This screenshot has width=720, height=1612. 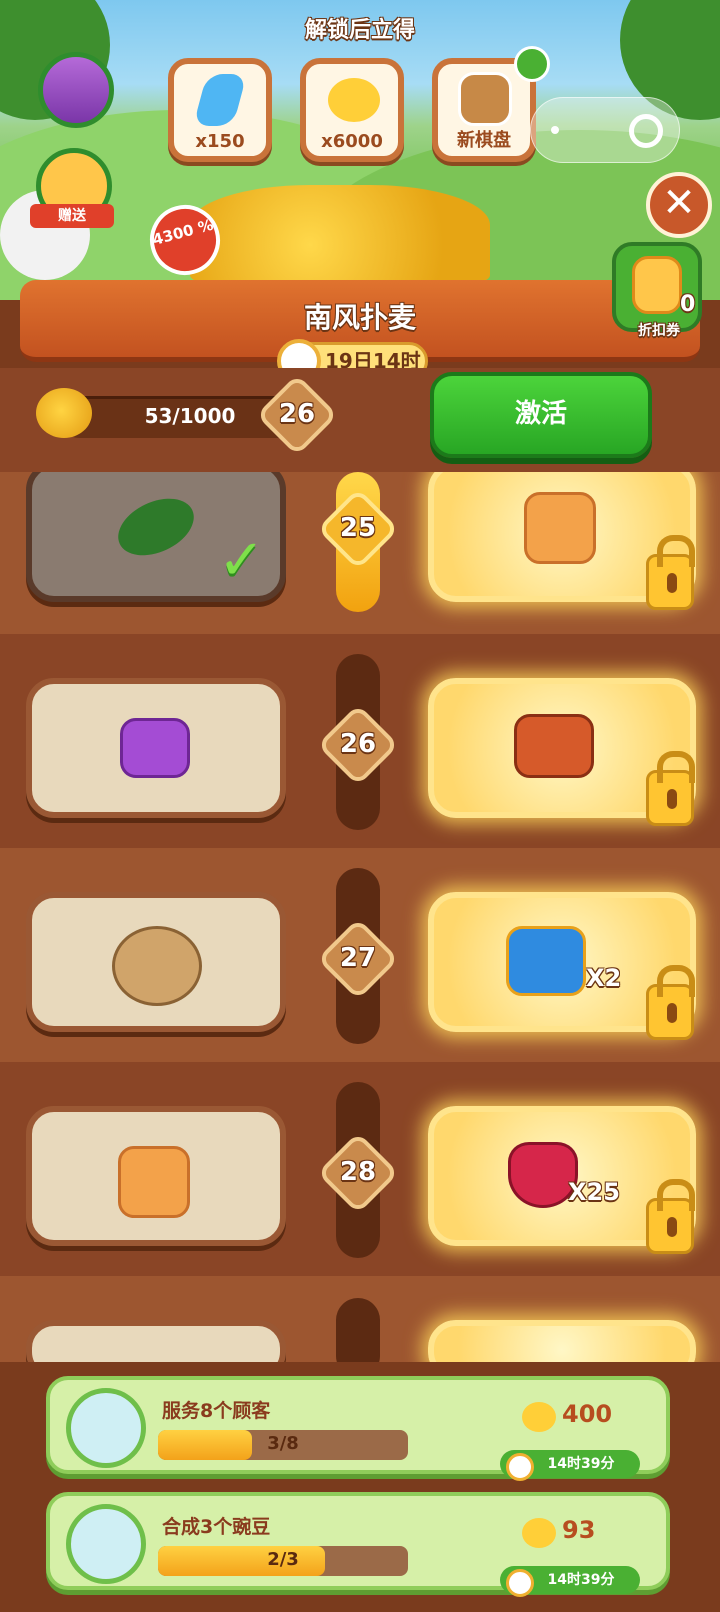 What do you see at coordinates (688, 304) in the screenshot?
I see `coupon-count: 0` at bounding box center [688, 304].